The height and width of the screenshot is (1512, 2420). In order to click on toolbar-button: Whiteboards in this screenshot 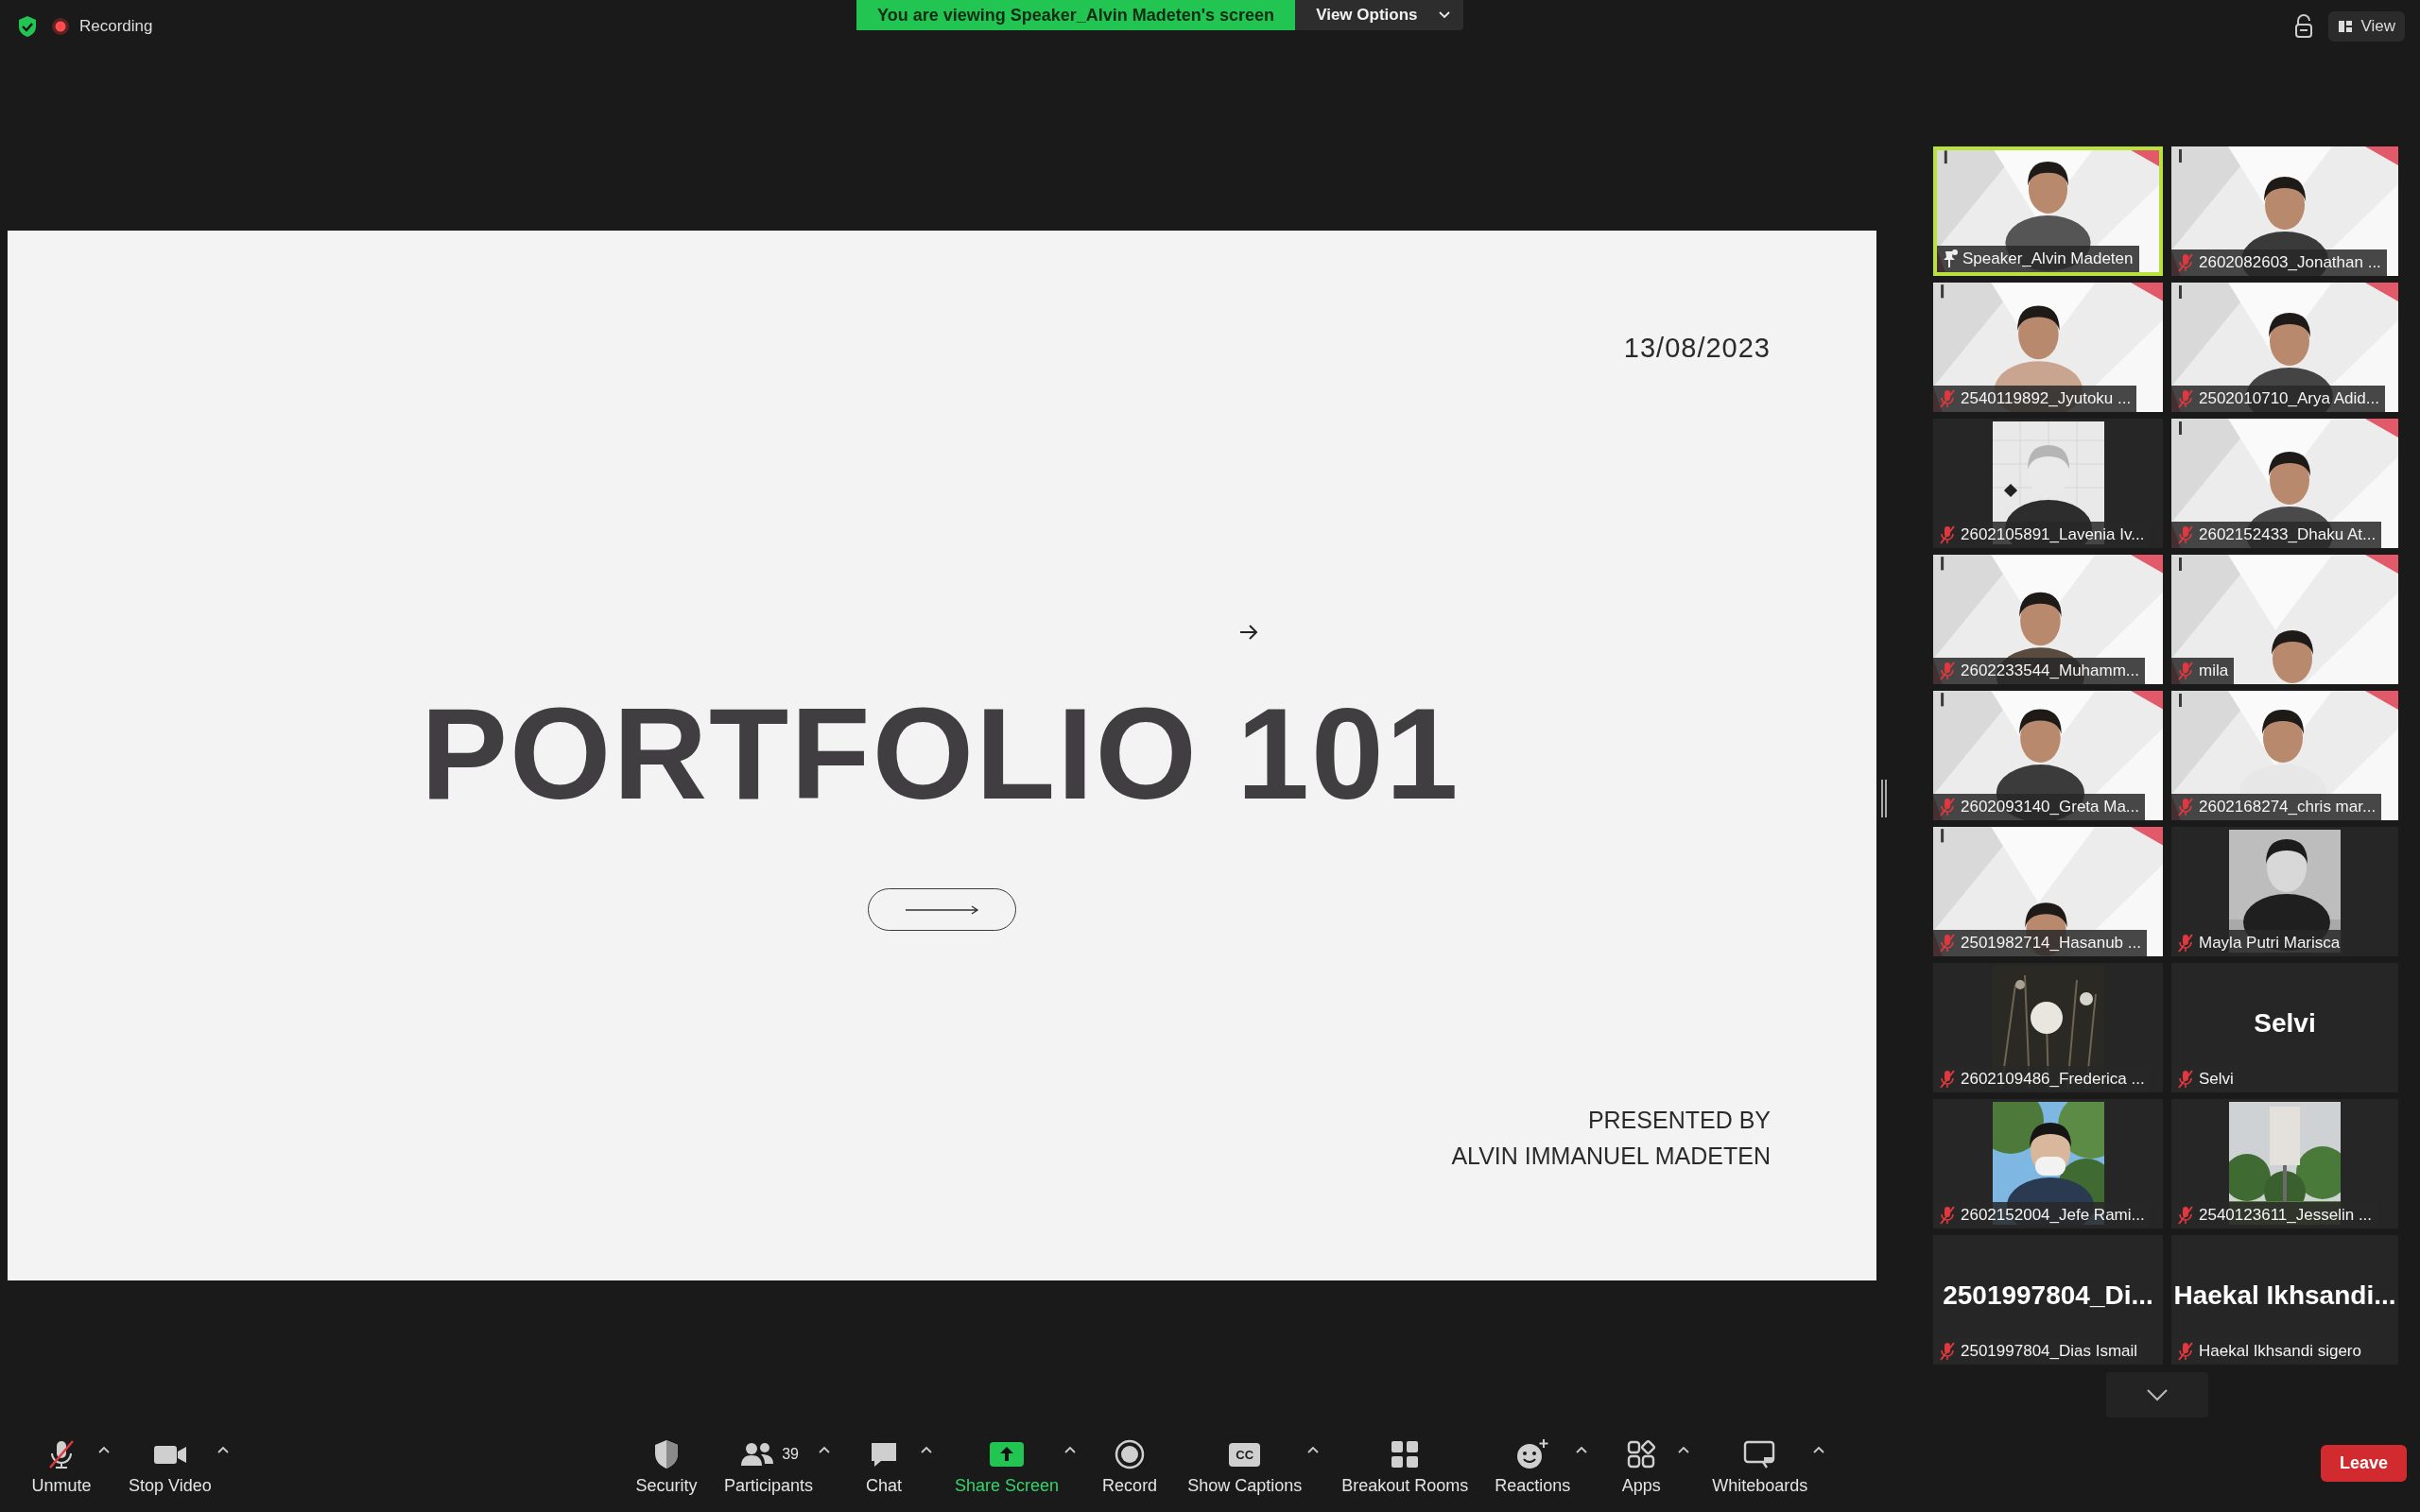, I will do `click(1760, 1467)`.